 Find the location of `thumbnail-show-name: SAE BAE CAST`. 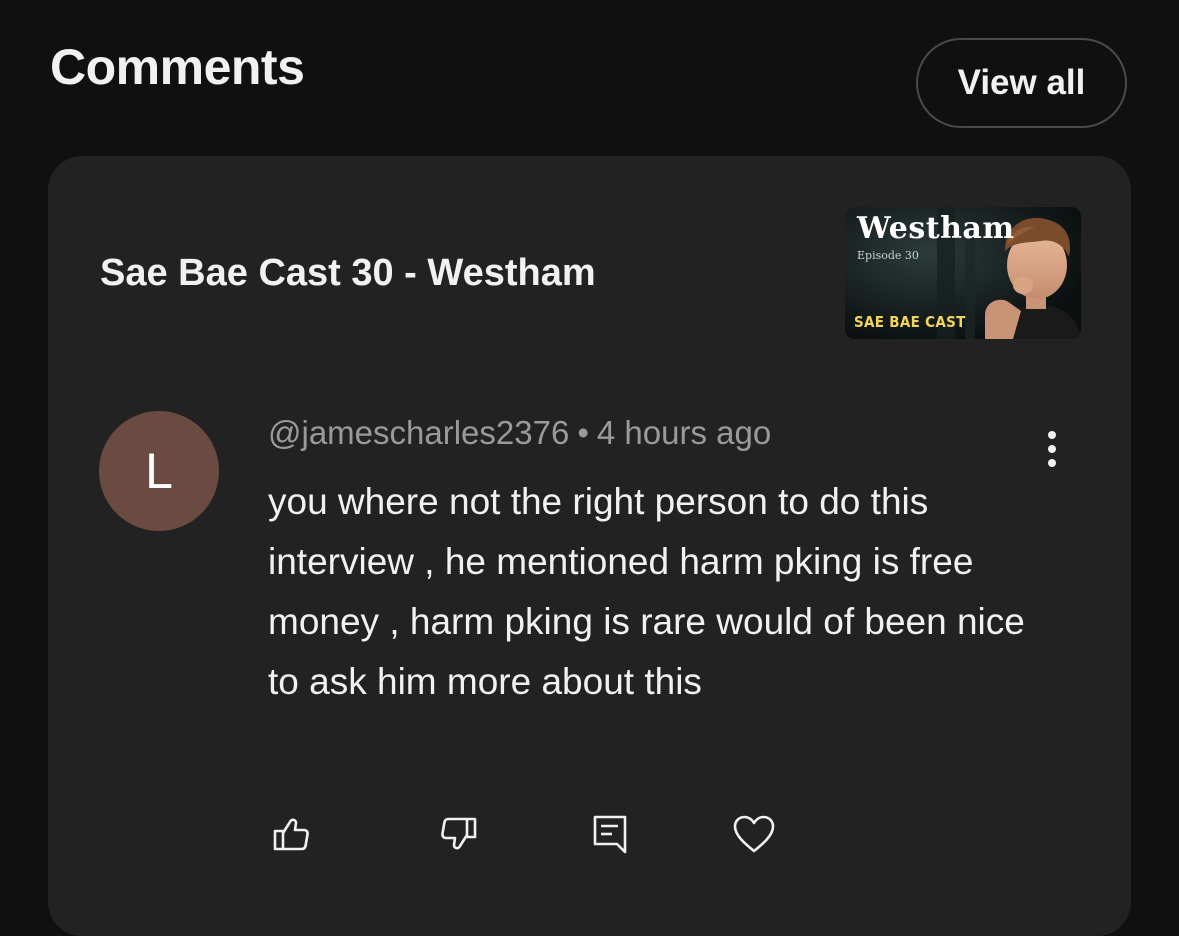

thumbnail-show-name: SAE BAE CAST is located at coordinates (910, 322).